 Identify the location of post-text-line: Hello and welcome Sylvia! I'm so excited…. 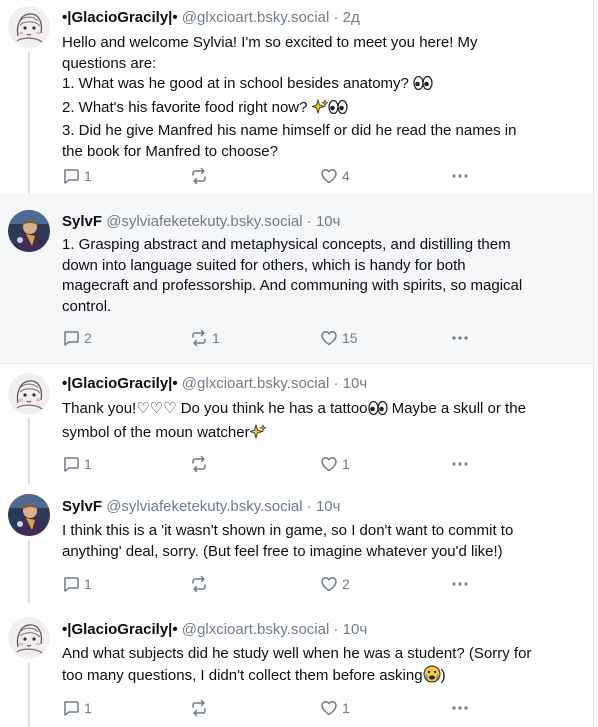
(270, 42).